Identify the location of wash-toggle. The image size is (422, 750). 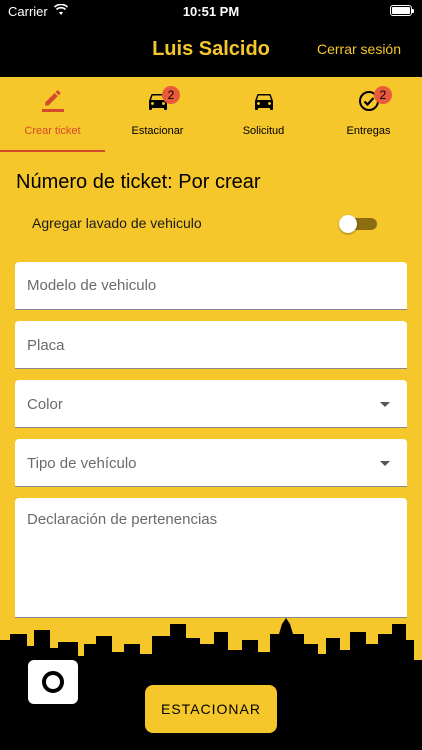
(358, 224).